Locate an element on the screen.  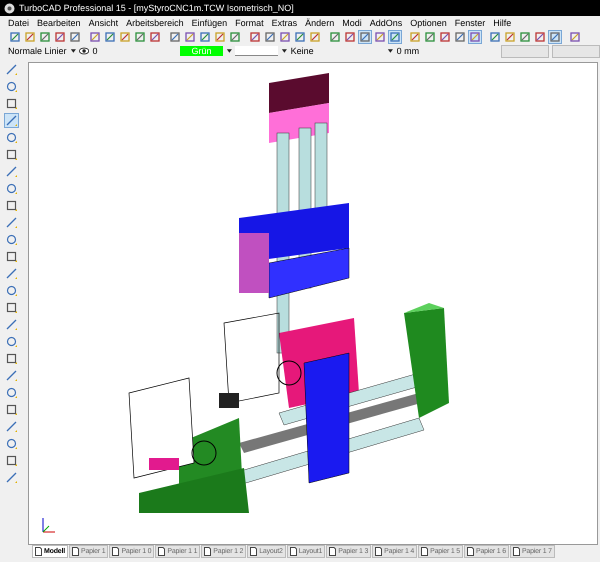
window-title: TurboCAD Professional 15 - [myStyroCNC1m.TCW Isometrisch_NO] is located at coordinates (156, 8).